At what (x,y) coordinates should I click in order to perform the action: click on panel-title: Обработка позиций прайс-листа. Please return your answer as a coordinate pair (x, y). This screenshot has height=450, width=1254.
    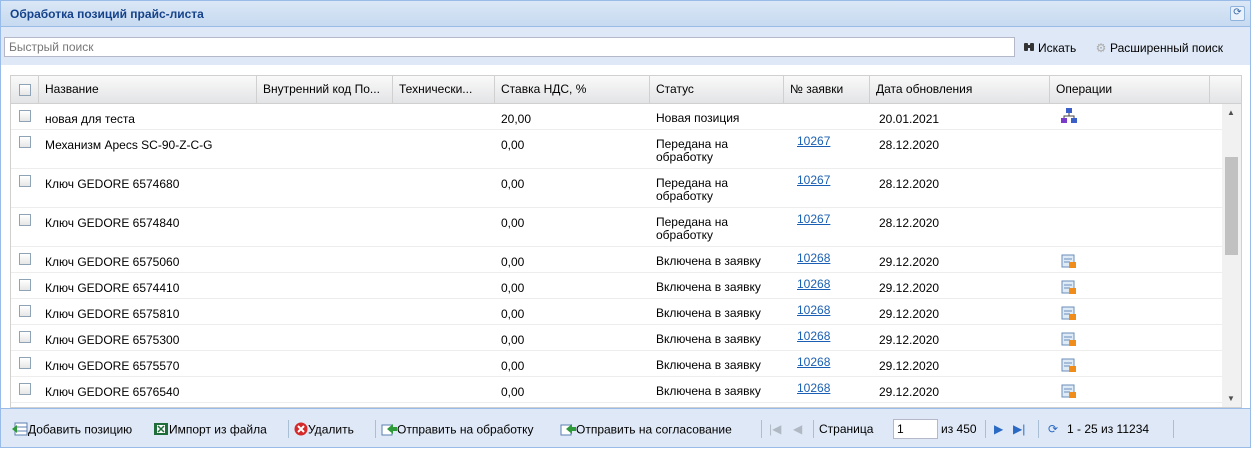
    Looking at the image, I should click on (107, 14).